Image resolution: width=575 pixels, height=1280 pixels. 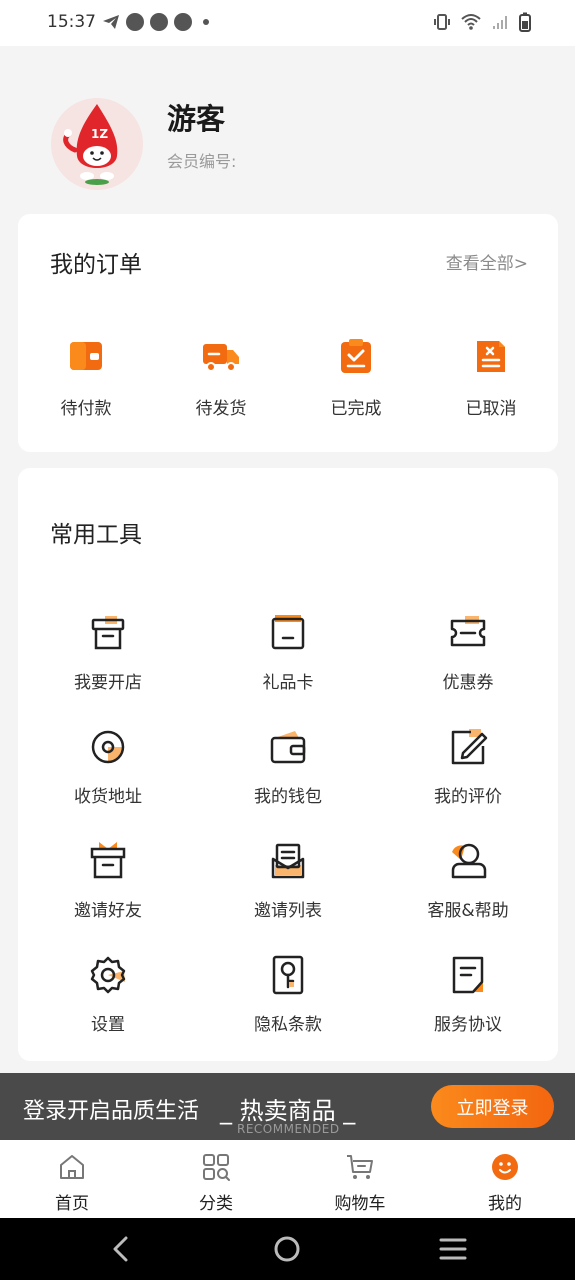 What do you see at coordinates (468, 1025) in the screenshot?
I see `tool-label: 服务协议` at bounding box center [468, 1025].